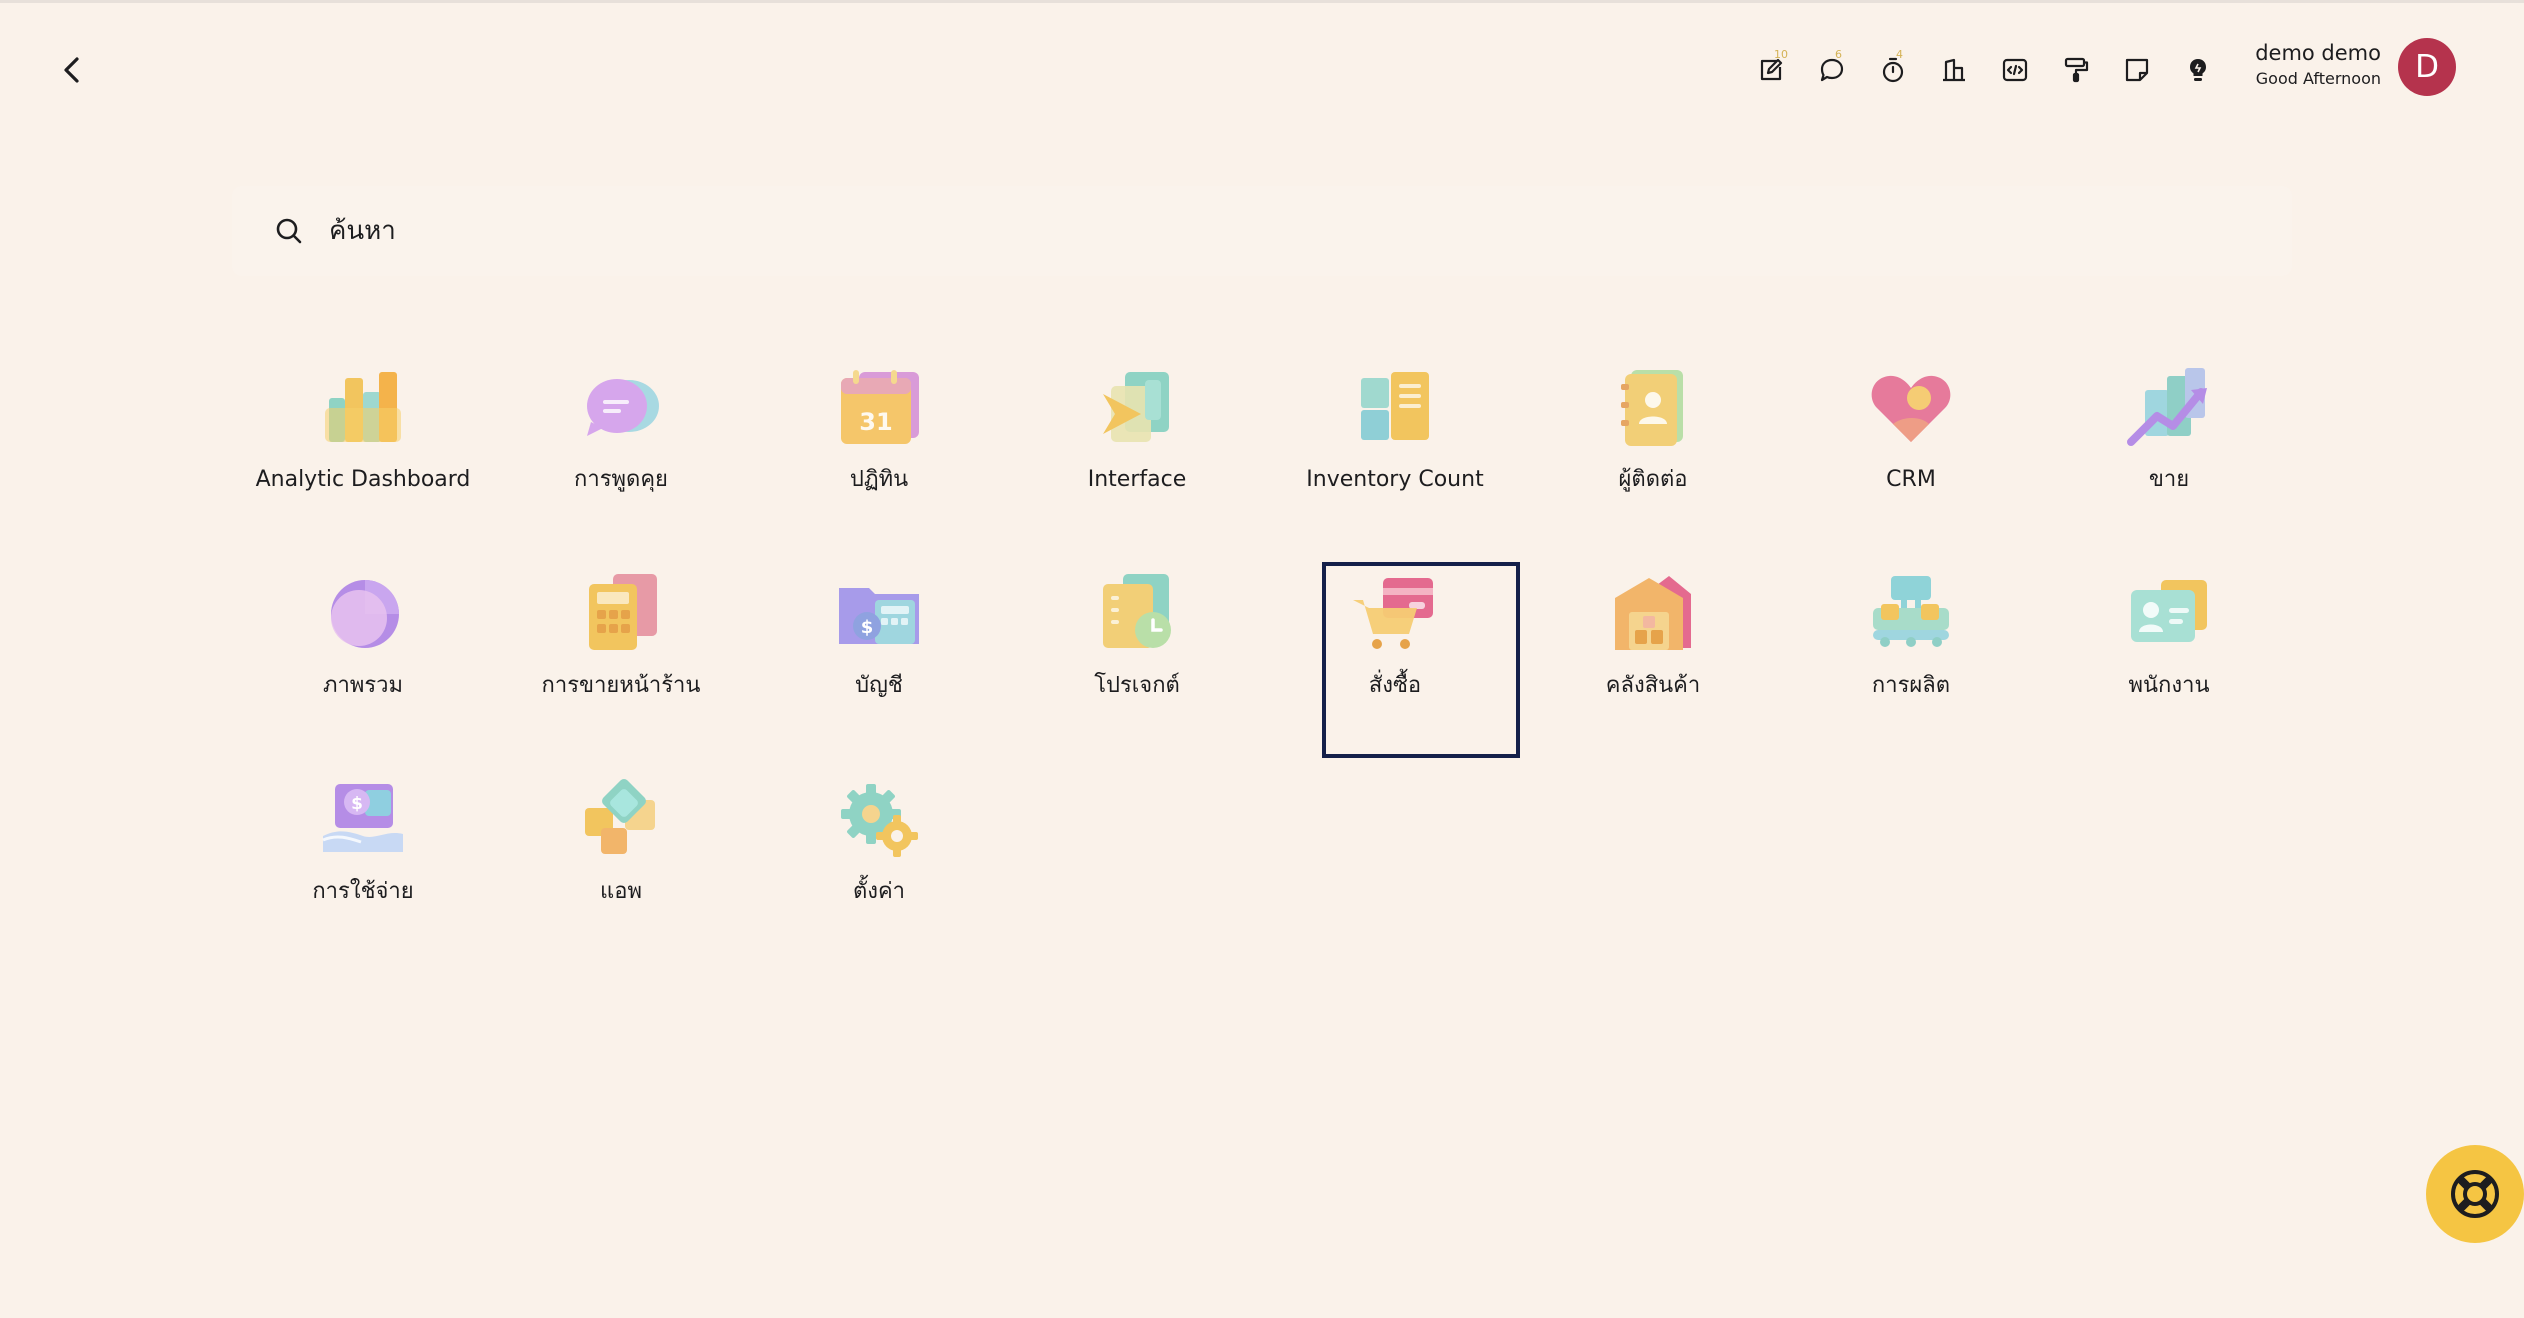 This screenshot has height=1318, width=2524. I want to click on manufacturing-icon, so click(1911, 611).